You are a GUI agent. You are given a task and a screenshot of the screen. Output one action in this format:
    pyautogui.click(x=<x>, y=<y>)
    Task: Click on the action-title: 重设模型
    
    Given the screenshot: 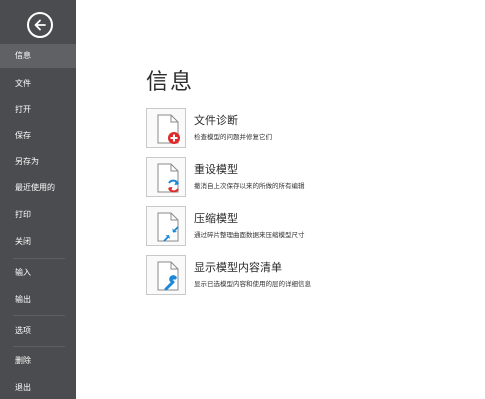 What is the action you would take?
    pyautogui.click(x=216, y=169)
    